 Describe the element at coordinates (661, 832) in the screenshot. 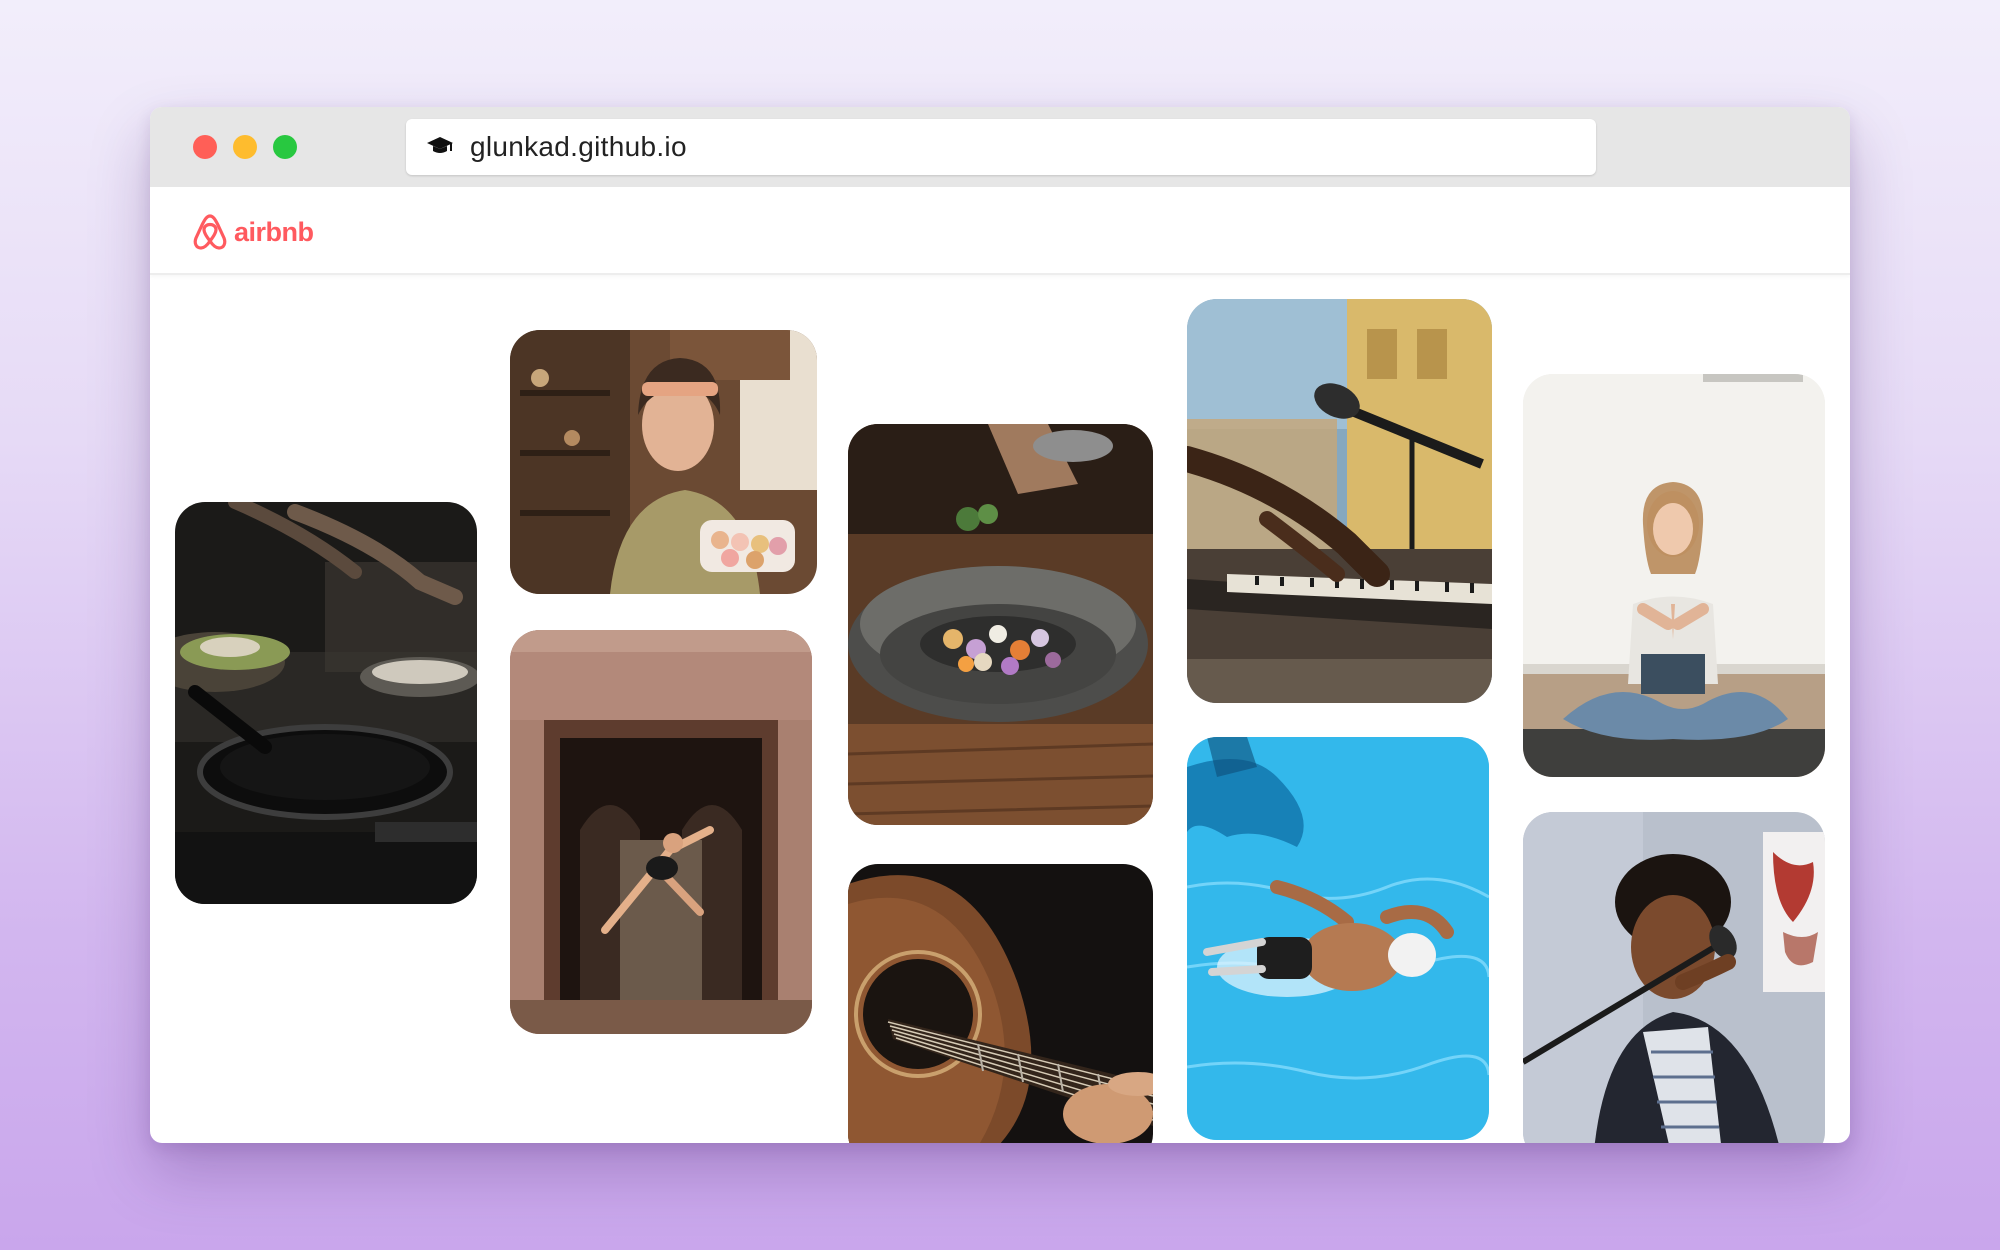

I see `dancer-doorway-photo` at that location.